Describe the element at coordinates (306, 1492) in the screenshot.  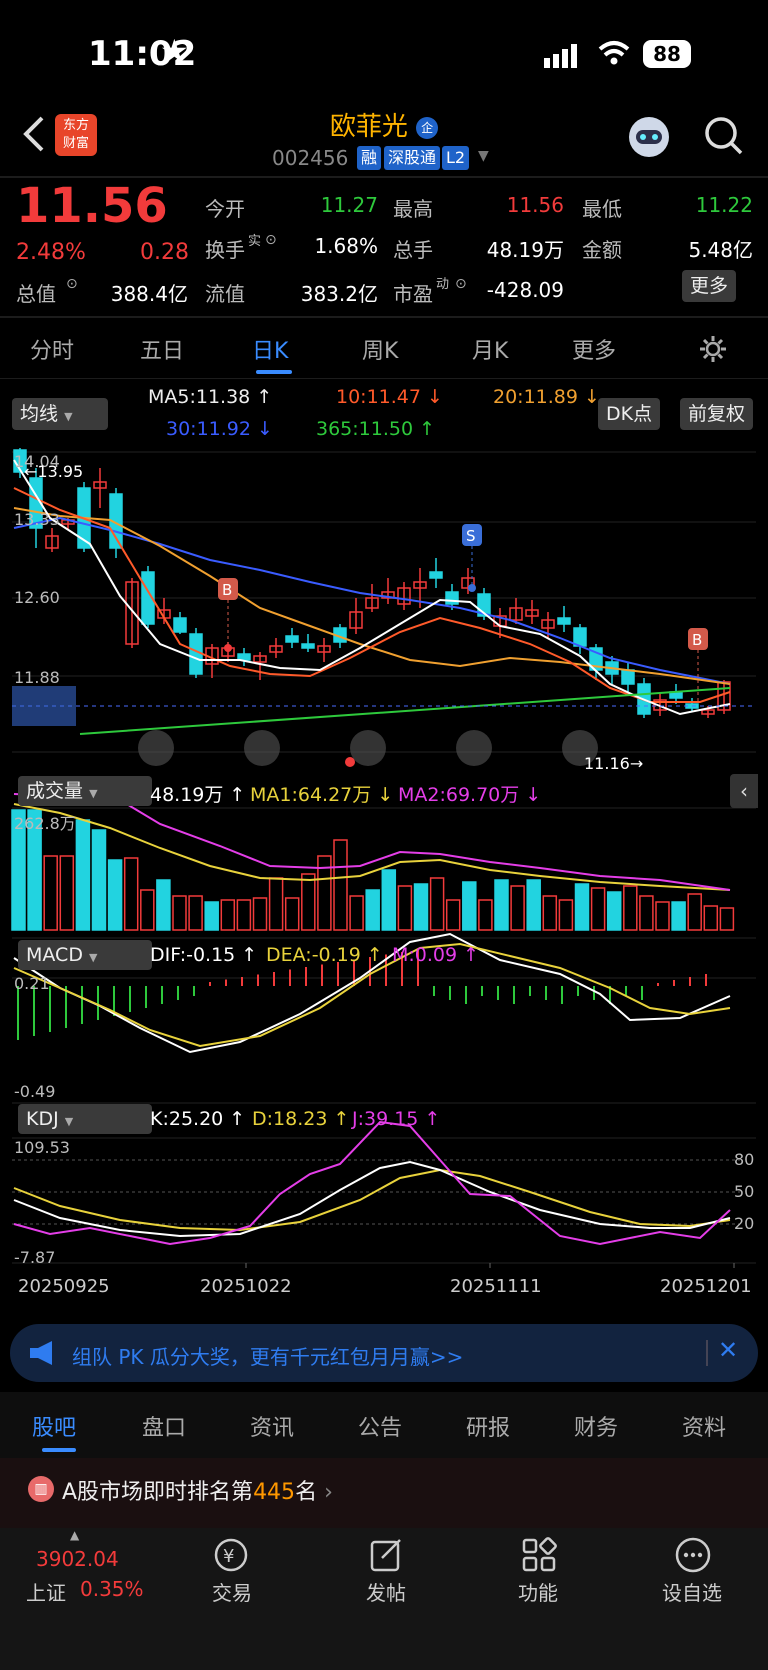
I see `rank-suffix: 名` at that location.